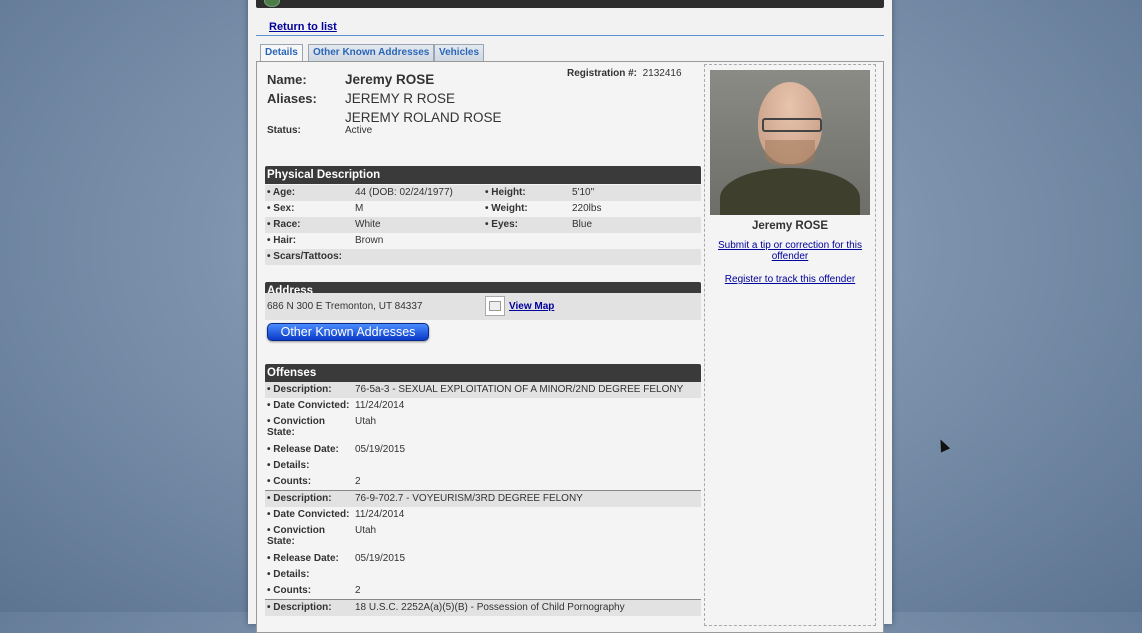 The image size is (1142, 633). I want to click on aliases-label: Aliases:, so click(292, 98).